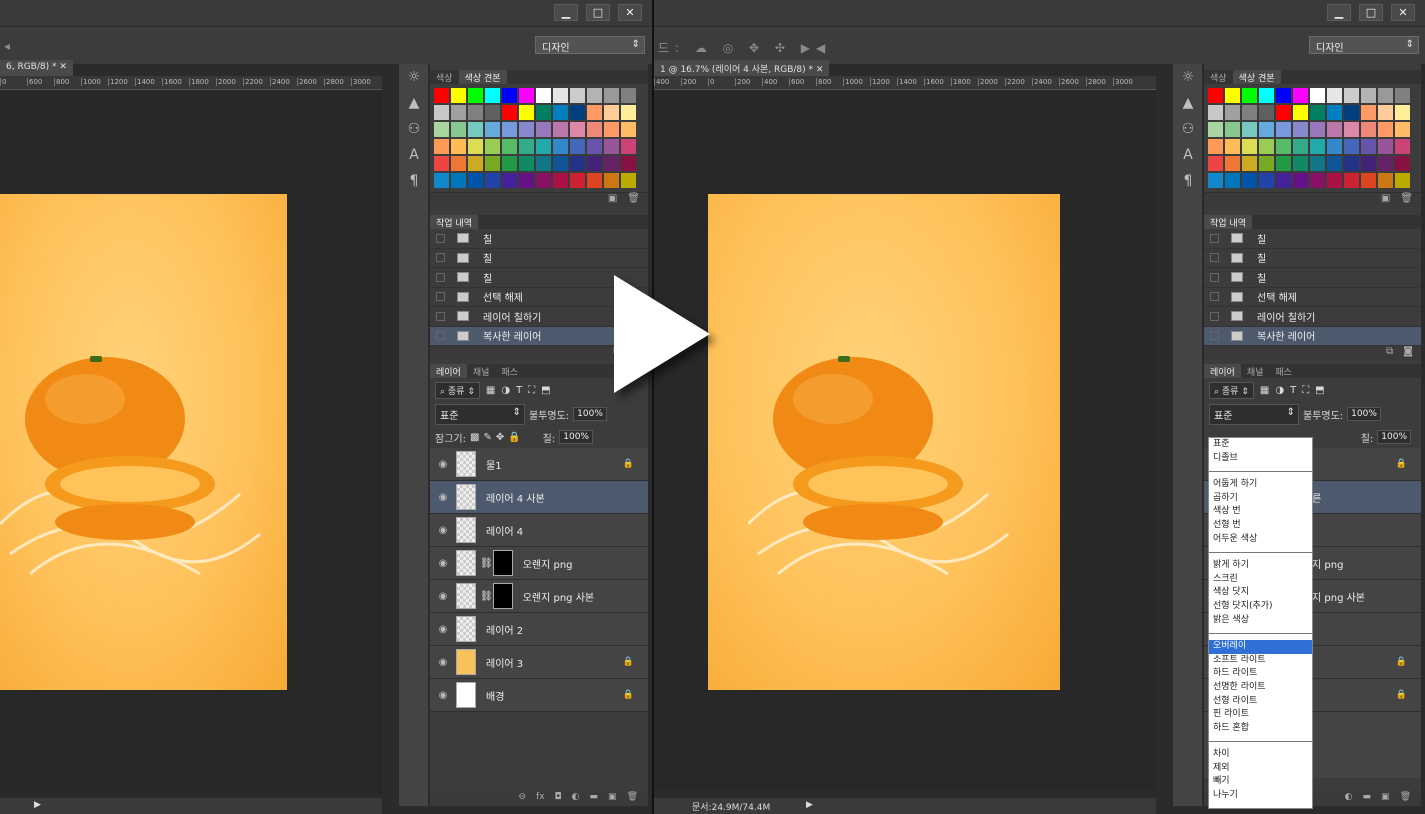 Image resolution: width=1425 pixels, height=814 pixels. What do you see at coordinates (1293, 390) in the screenshot?
I see `filter-type-icon: T` at bounding box center [1293, 390].